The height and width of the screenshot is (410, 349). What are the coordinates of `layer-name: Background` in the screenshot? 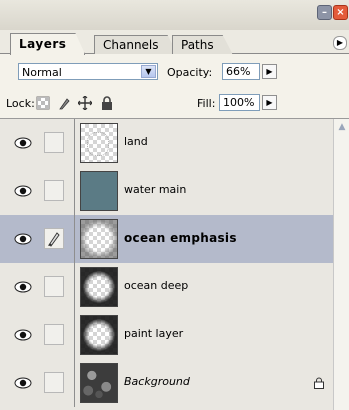 It's located at (157, 381).